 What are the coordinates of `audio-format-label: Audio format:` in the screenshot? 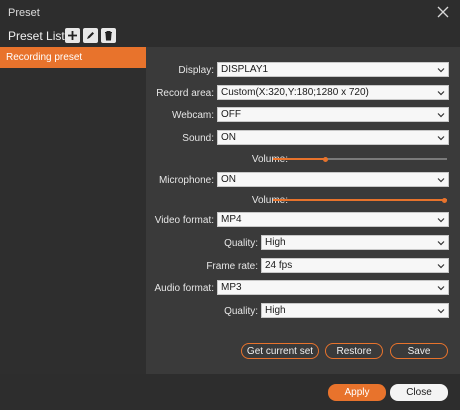 It's located at (184, 288).